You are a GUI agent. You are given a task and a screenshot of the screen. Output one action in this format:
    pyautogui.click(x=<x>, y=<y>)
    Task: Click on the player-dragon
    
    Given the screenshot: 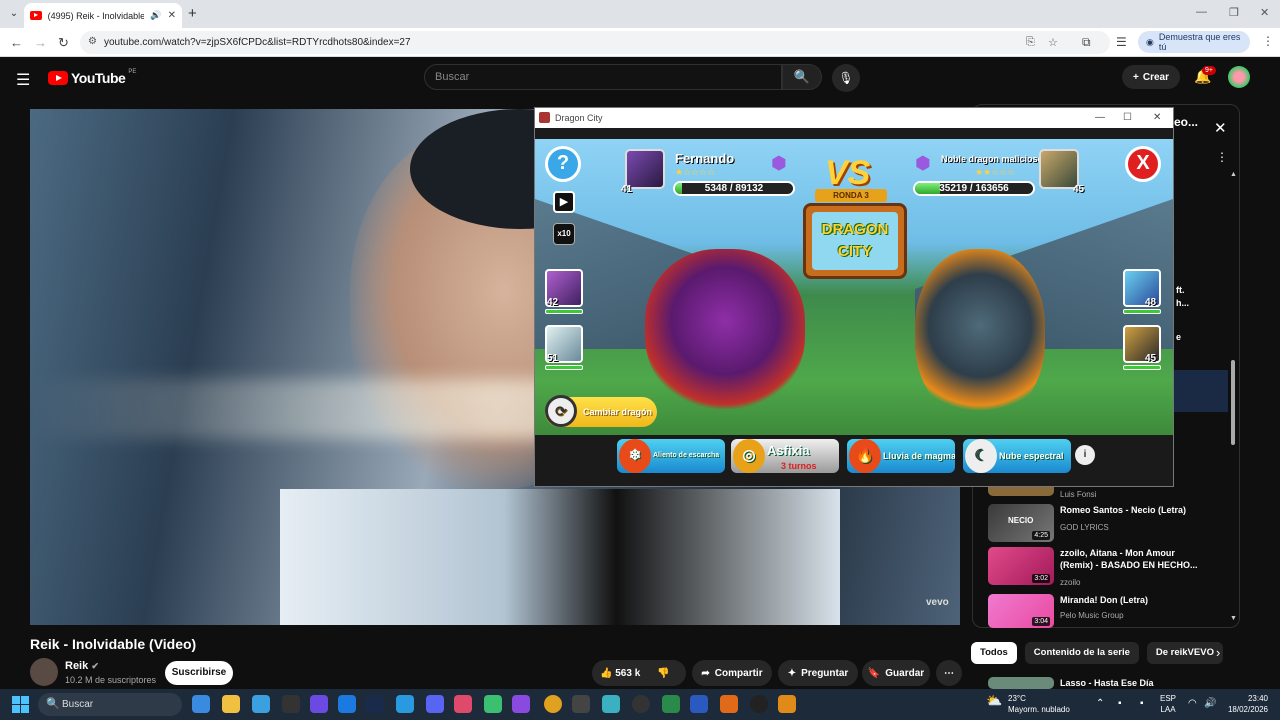 What is the action you would take?
    pyautogui.click(x=725, y=329)
    